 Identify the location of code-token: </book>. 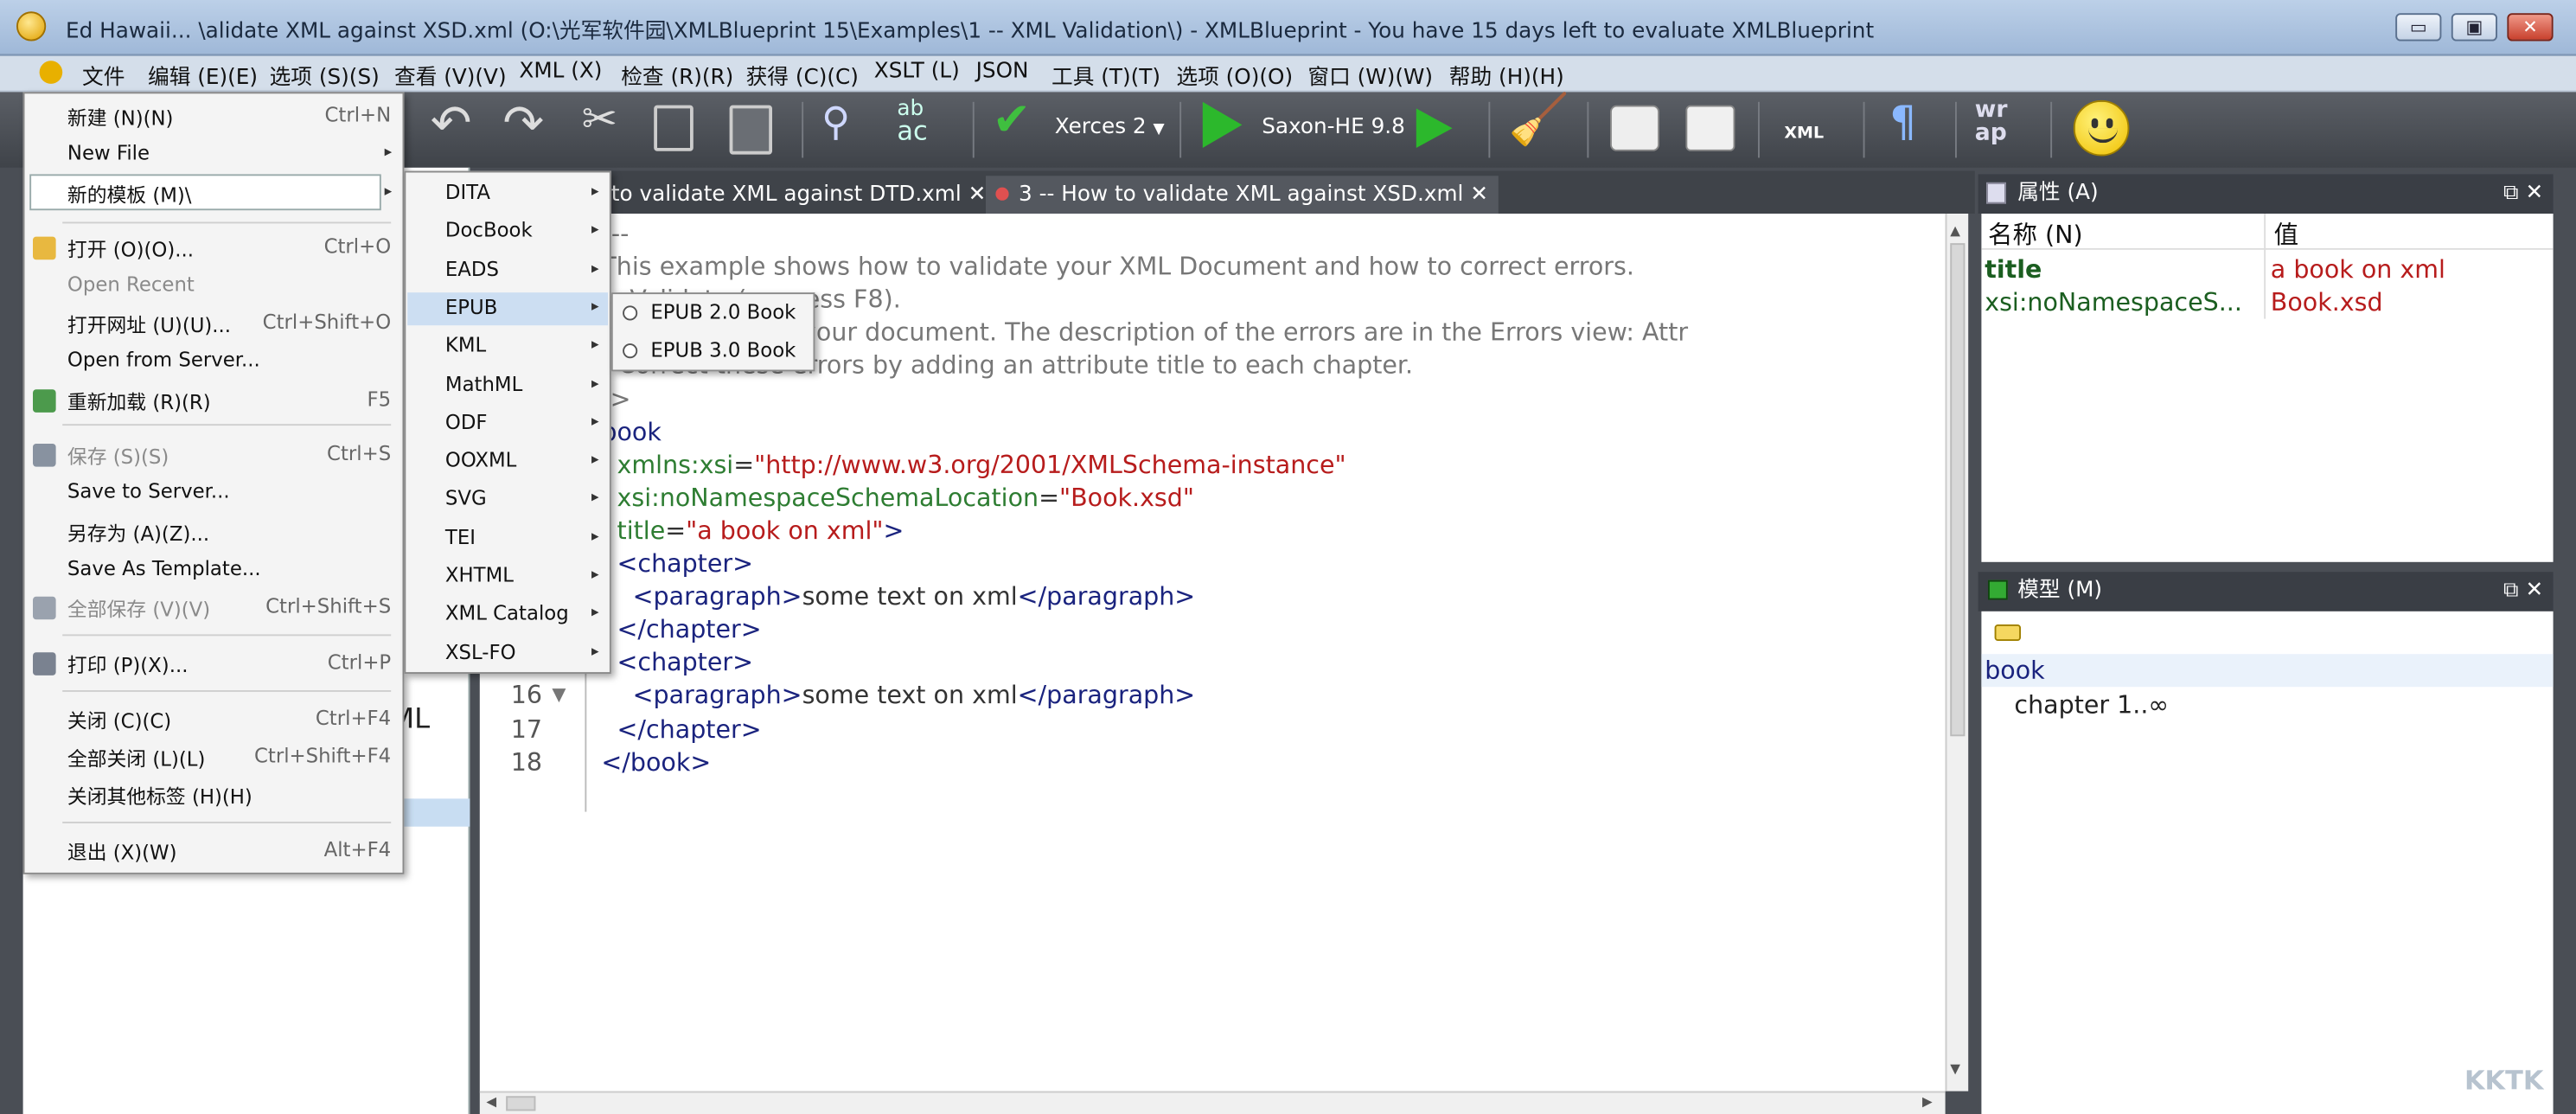
(657, 761).